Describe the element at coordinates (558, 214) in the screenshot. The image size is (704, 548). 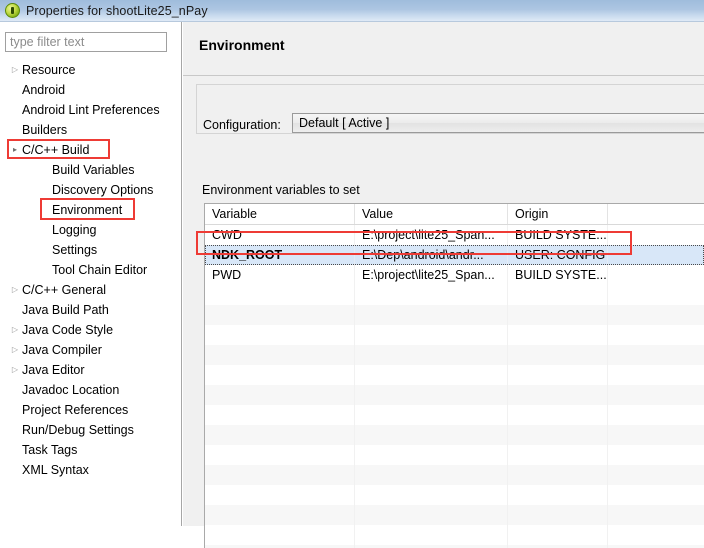
I see `table-column-header: Origin` at that location.